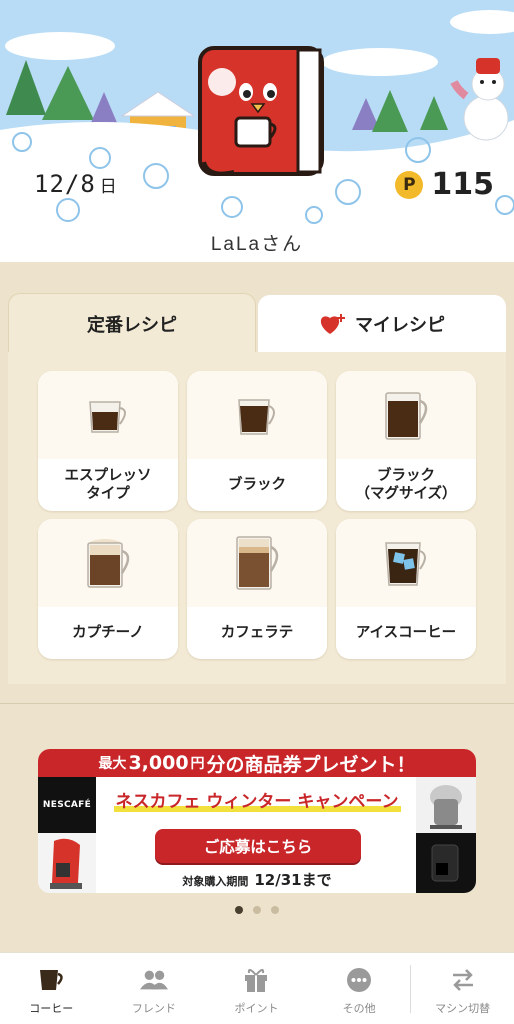 The width and height of the screenshot is (514, 1024). I want to click on carousel-indicator, so click(257, 910).